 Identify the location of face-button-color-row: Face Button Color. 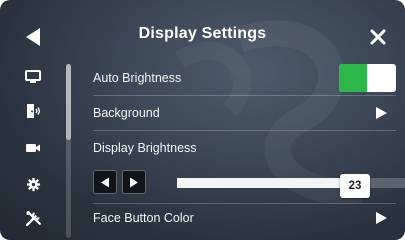
(240, 219).